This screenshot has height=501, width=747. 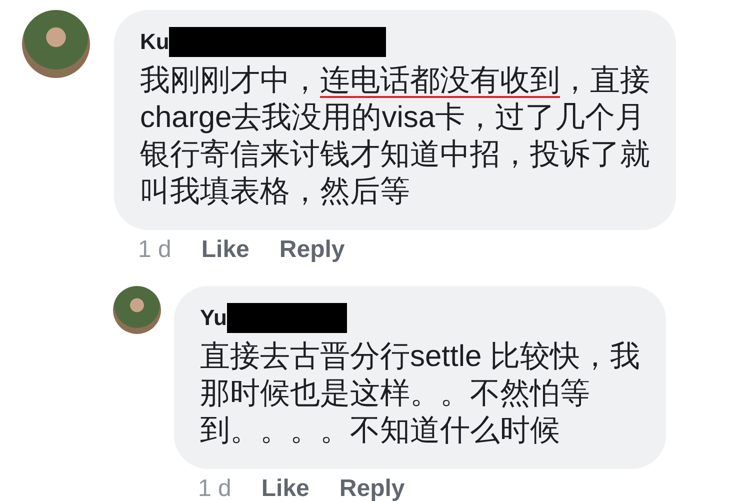 What do you see at coordinates (137, 310) in the screenshot?
I see `avatar-photo` at bounding box center [137, 310].